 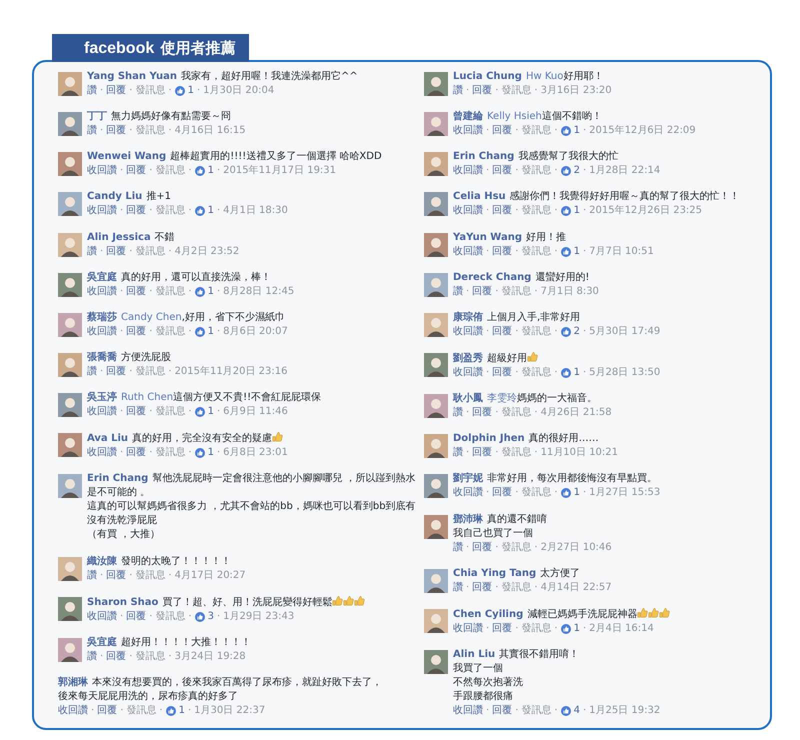 What do you see at coordinates (468, 358) in the screenshot?
I see `commenter-name: 劉盈秀` at bounding box center [468, 358].